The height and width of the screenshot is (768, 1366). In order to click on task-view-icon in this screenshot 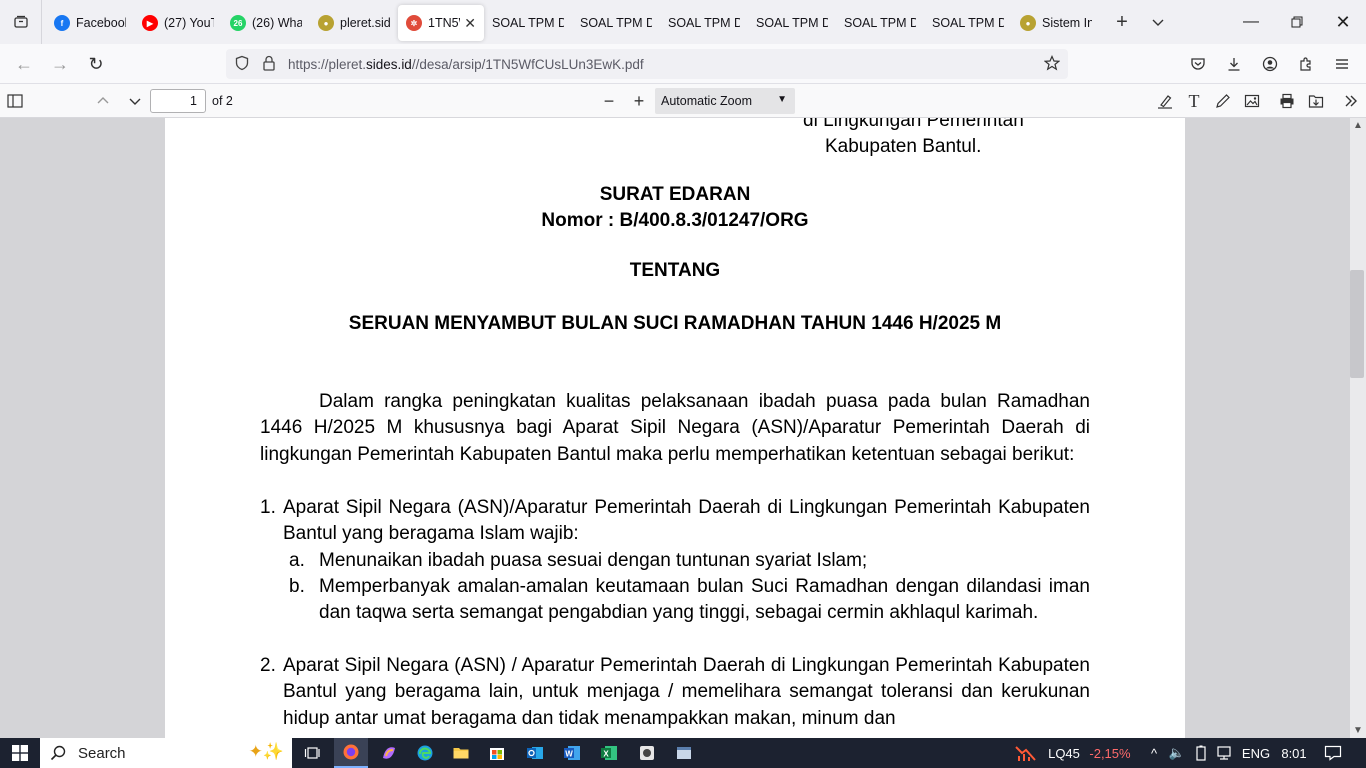, I will do `click(312, 753)`.